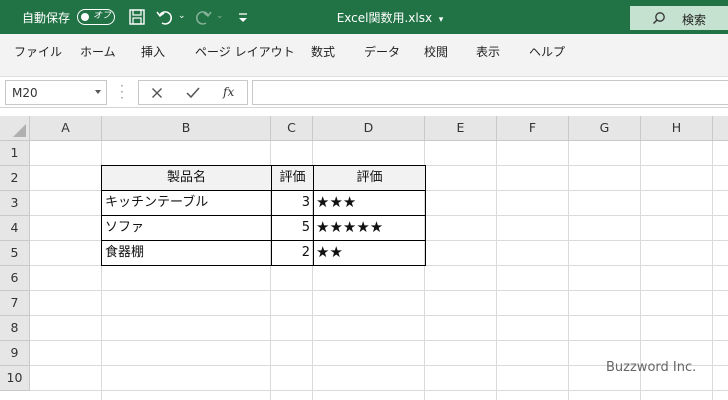  What do you see at coordinates (15, 203) in the screenshot?
I see `row-header-3: 3` at bounding box center [15, 203].